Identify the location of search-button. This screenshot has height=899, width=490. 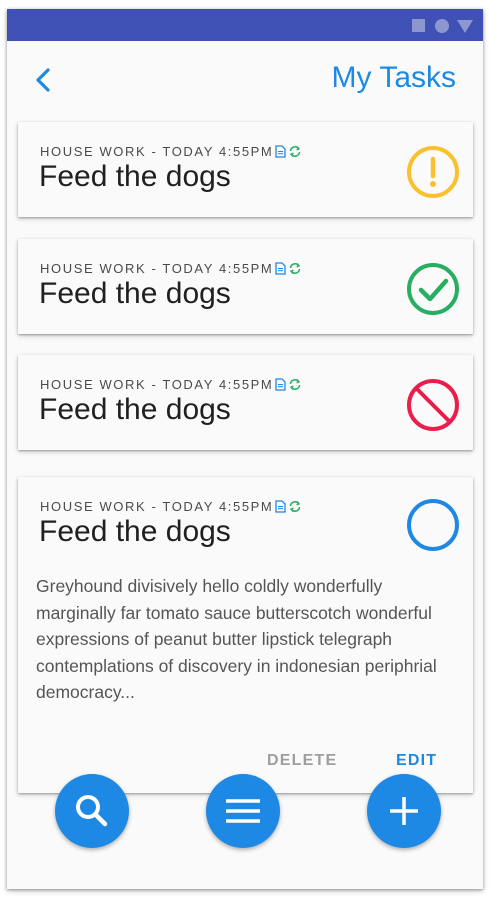
(92, 811).